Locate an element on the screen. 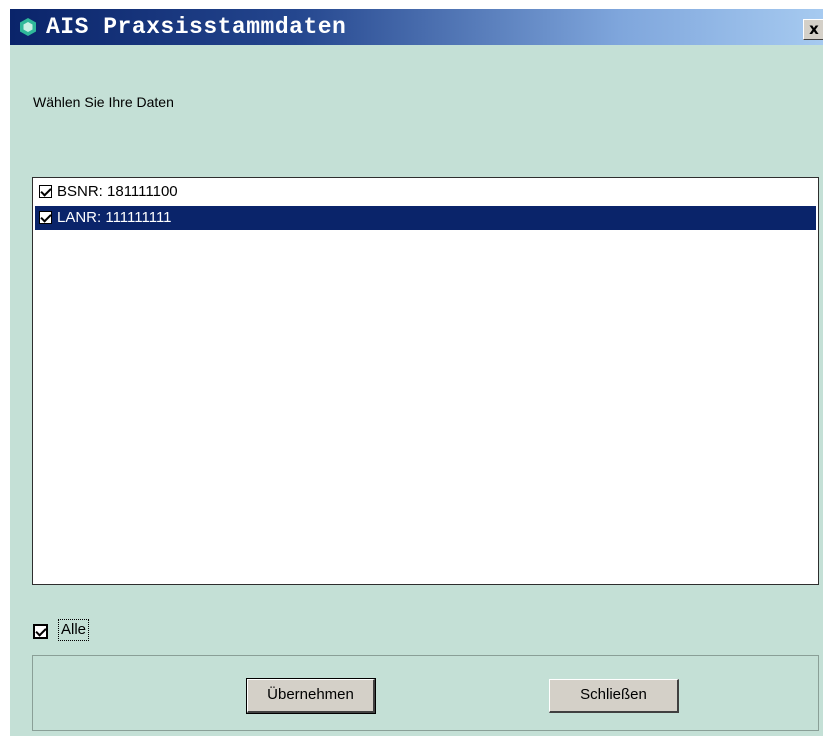 The image size is (823, 736). list-item-label: BSNR: 181111100 is located at coordinates (117, 191).